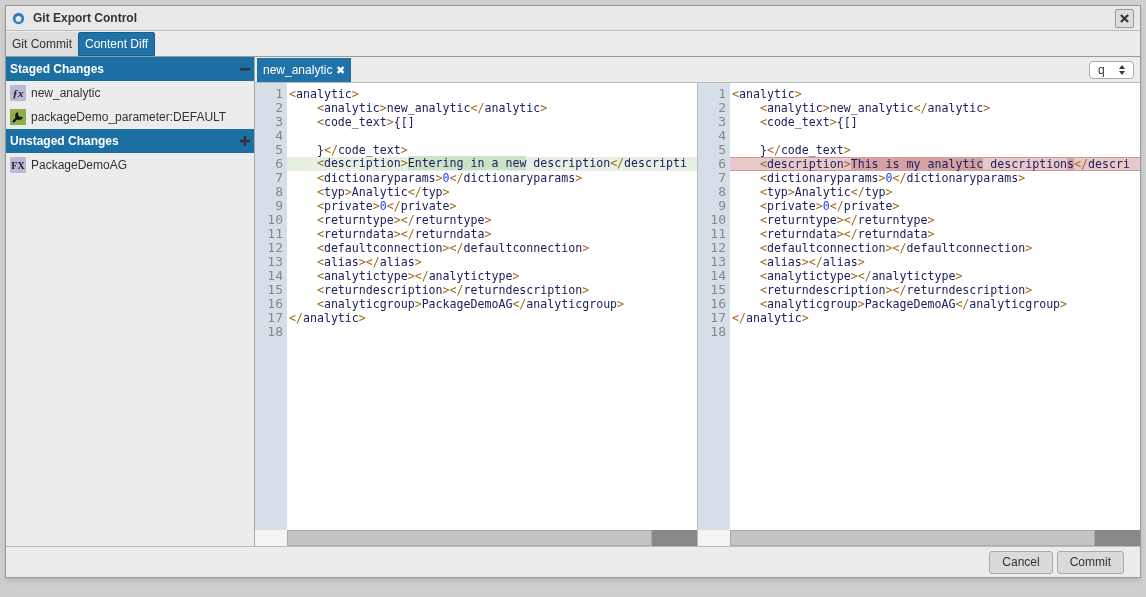 Image resolution: width=1146 pixels, height=597 pixels. I want to click on tab-label: new_analytic, so click(298, 70).